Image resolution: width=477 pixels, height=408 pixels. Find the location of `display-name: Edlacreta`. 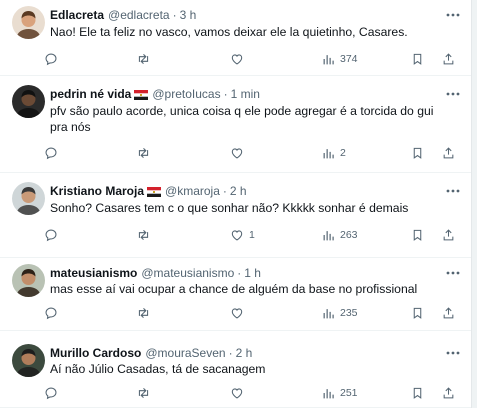

display-name: Edlacreta is located at coordinates (77, 15).